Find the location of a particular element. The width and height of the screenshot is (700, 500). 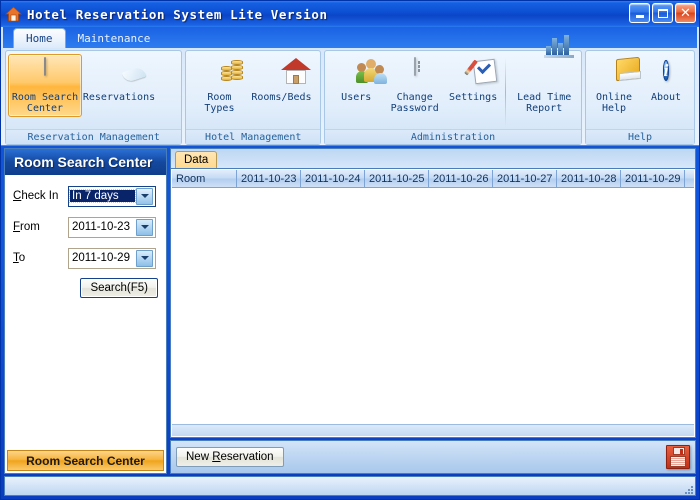

nav-button-room-search-center: Room Search Center is located at coordinates (85, 460).